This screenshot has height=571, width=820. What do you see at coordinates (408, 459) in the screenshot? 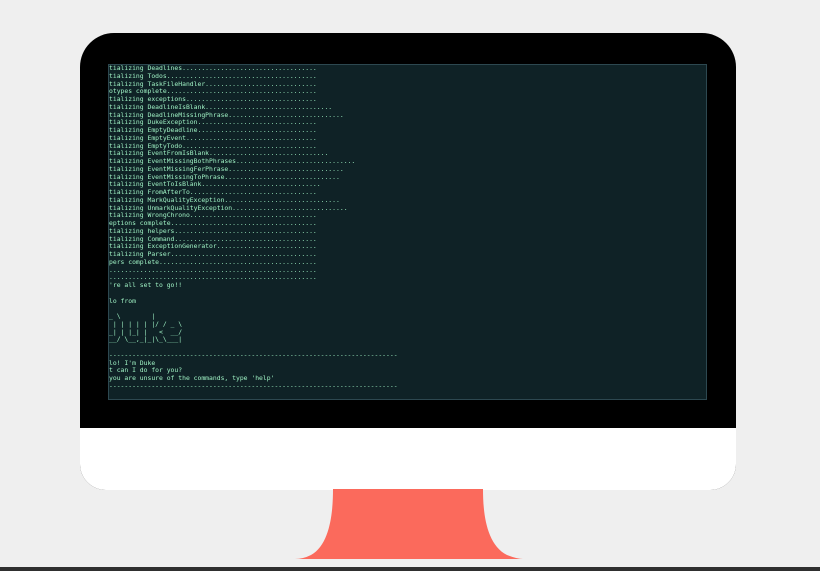
I see `monitor-chin` at bounding box center [408, 459].